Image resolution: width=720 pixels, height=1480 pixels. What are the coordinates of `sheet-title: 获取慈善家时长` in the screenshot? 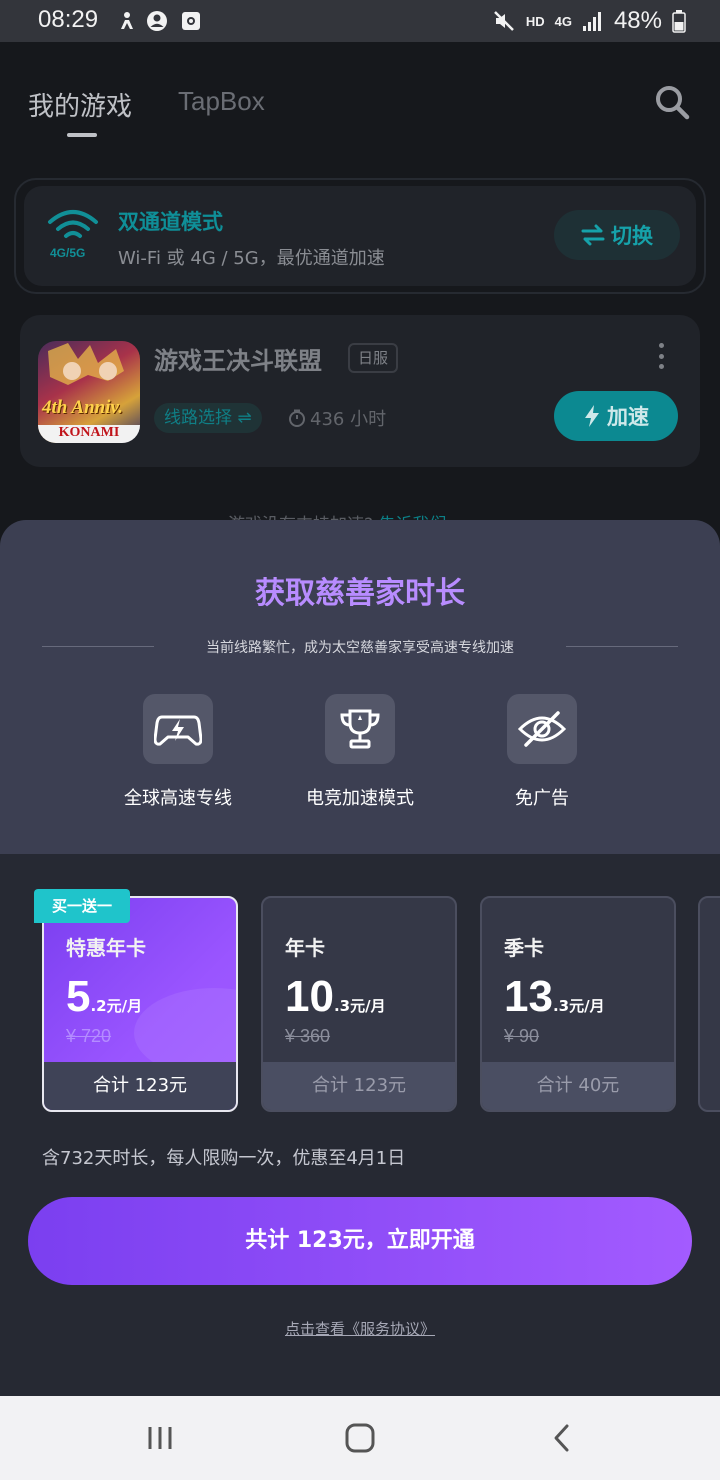 It's located at (360, 593).